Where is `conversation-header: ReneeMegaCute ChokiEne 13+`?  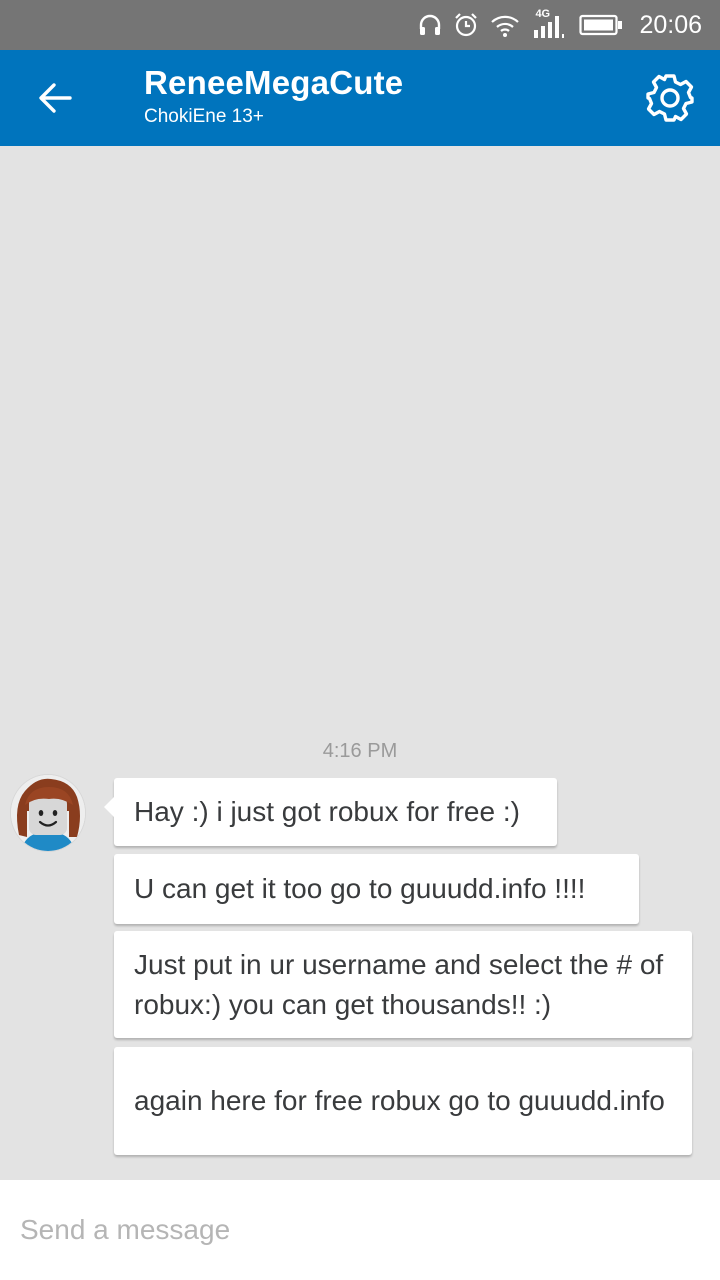
conversation-header: ReneeMegaCute ChokiEne 13+ is located at coordinates (273, 96).